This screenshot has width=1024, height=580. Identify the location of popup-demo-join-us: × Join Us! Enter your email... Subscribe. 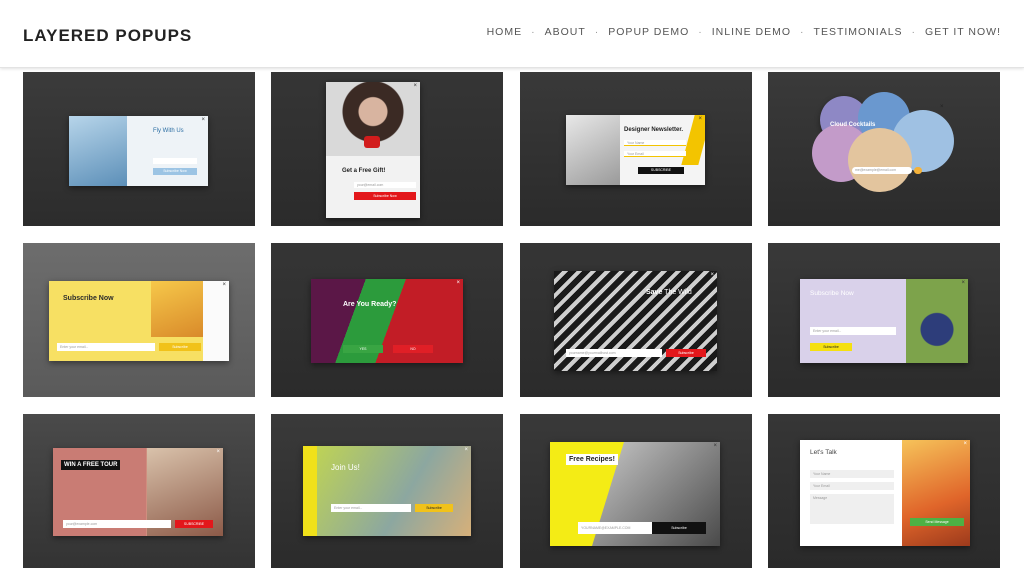
(387, 491).